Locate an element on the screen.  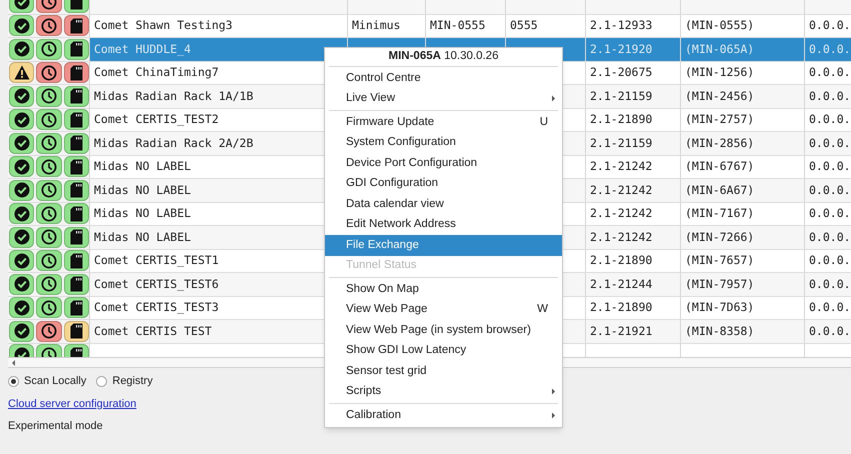
table-cell: (MIN-7167) is located at coordinates (719, 213).